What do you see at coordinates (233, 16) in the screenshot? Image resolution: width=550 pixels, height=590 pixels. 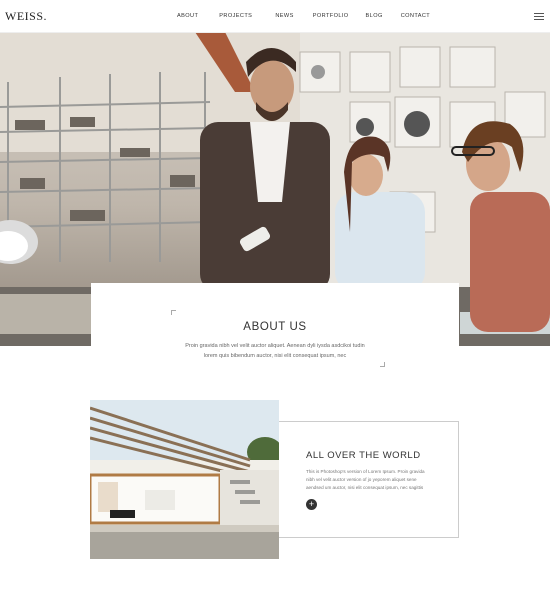 I see `nav-projects: PROJECTS` at bounding box center [233, 16].